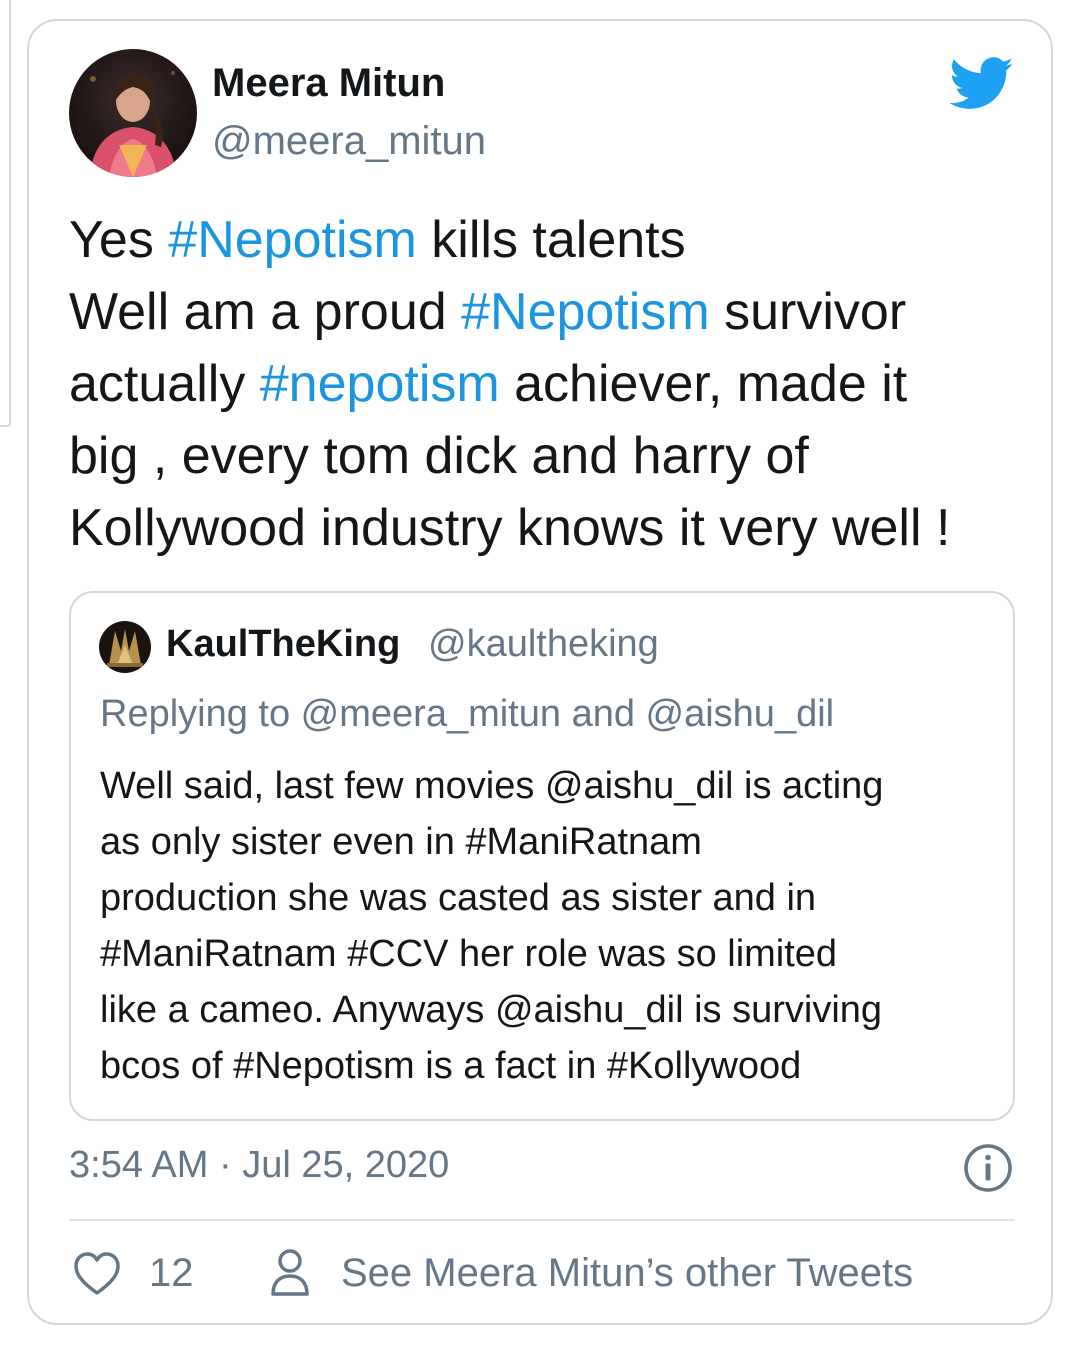 The height and width of the screenshot is (1355, 1080). What do you see at coordinates (119, 240) in the screenshot?
I see `text-segment: Yes` at bounding box center [119, 240].